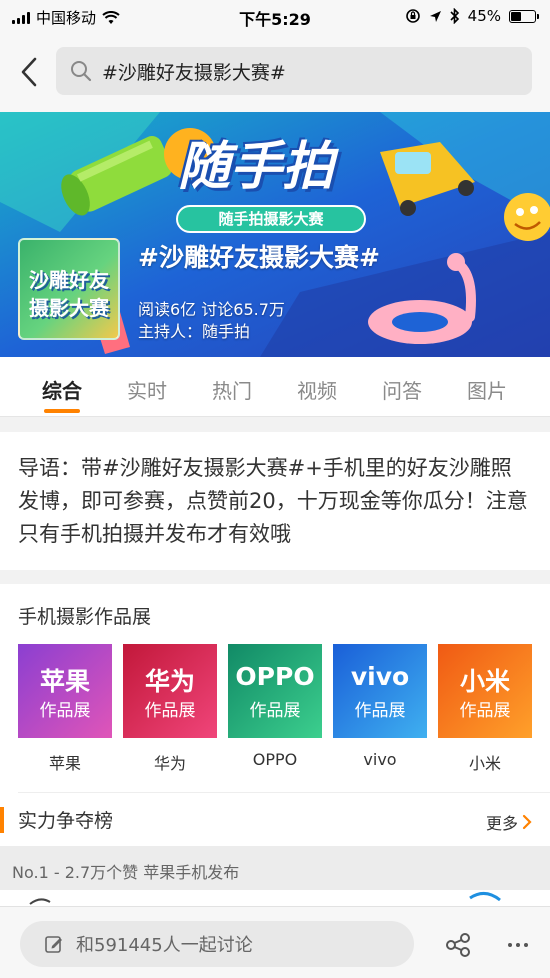  Describe the element at coordinates (232, 389) in the screenshot. I see `tab-hot: 热门` at that location.